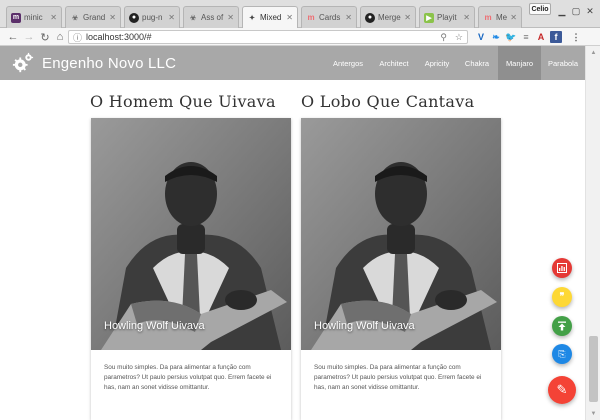 The height and width of the screenshot is (420, 600). Describe the element at coordinates (593, 369) in the screenshot. I see `scroll-thumb` at that location.